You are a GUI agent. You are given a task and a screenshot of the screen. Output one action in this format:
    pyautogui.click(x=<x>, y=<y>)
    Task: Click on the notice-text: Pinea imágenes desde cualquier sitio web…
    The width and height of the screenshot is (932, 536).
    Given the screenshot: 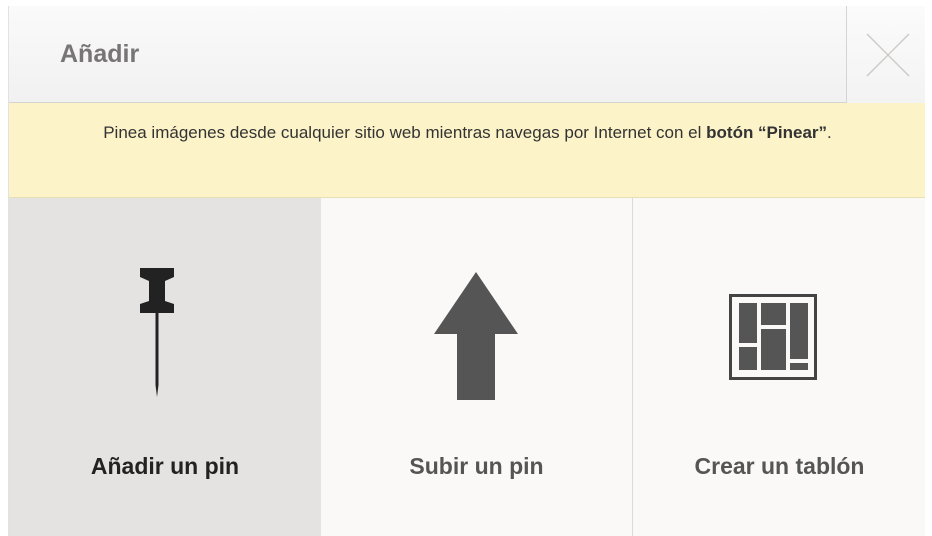 What is the action you would take?
    pyautogui.click(x=405, y=132)
    